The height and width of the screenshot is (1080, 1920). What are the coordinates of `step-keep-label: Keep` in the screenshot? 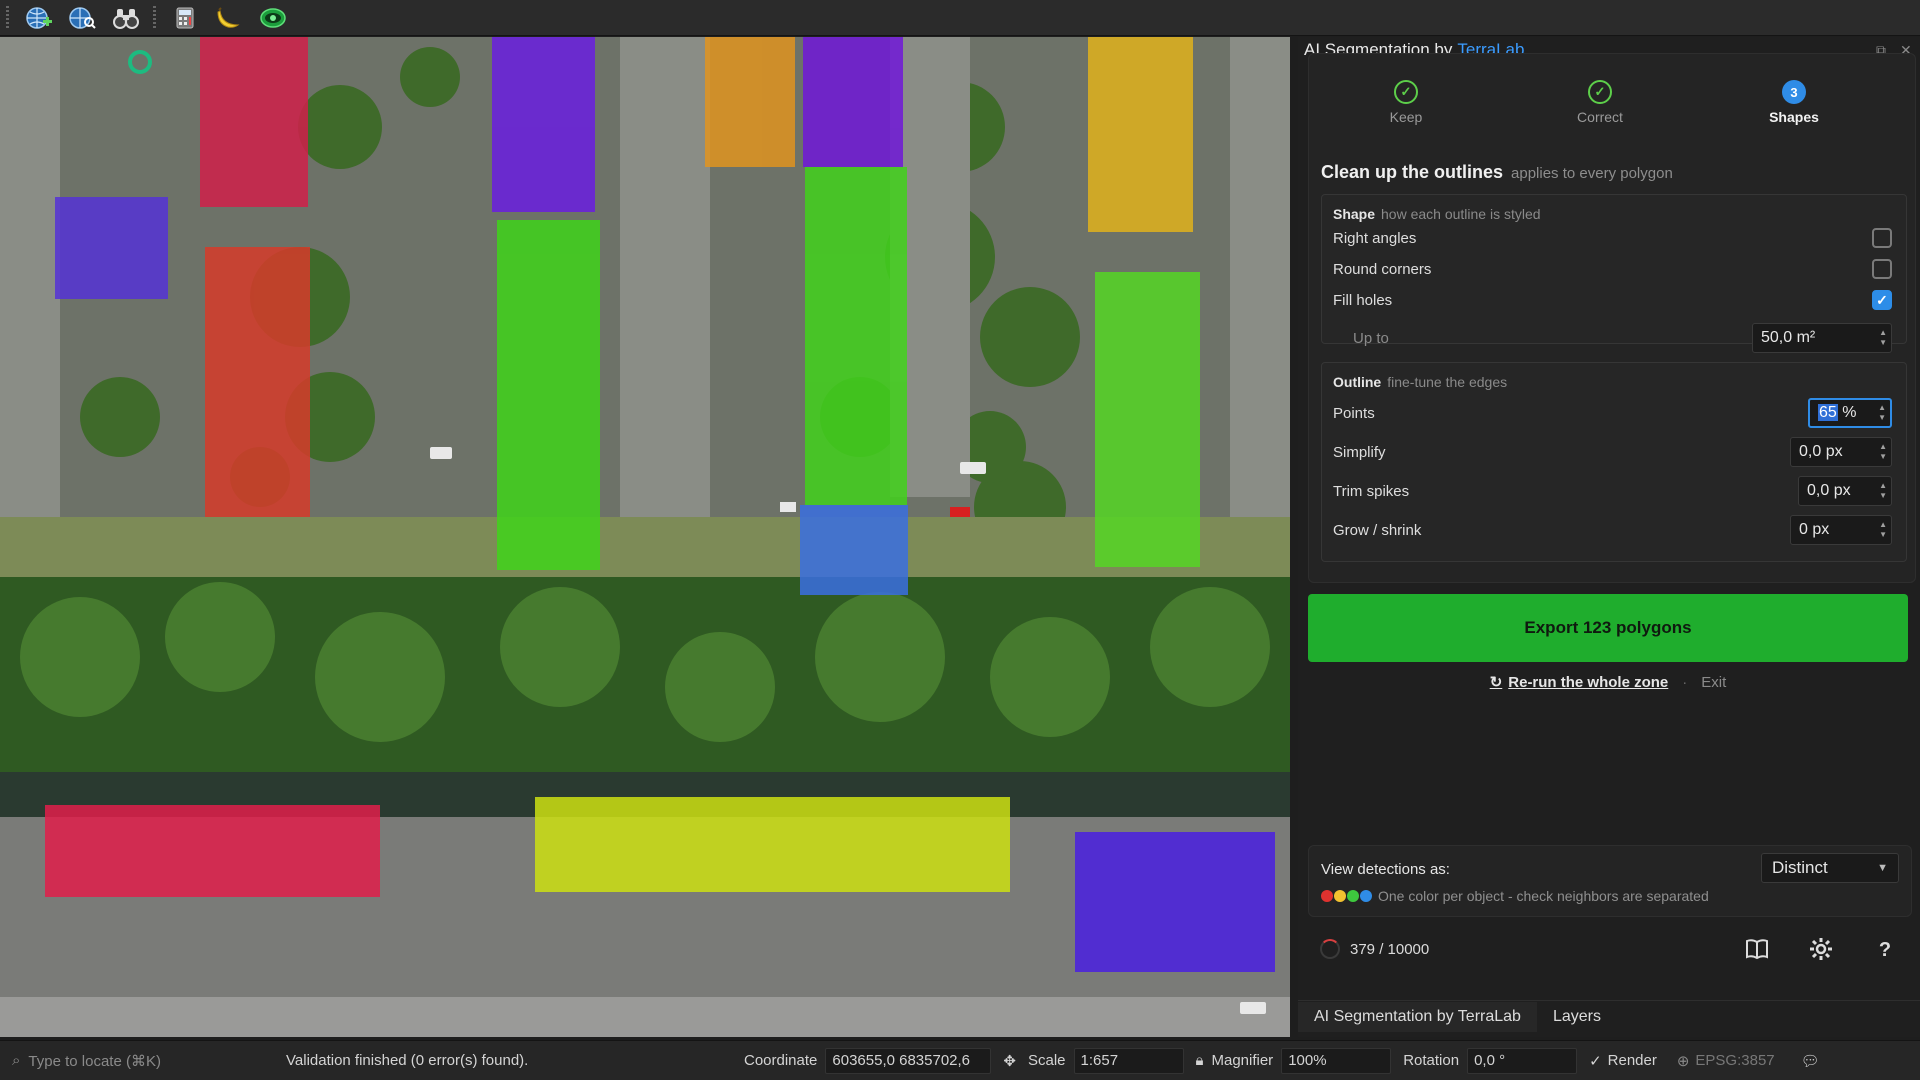 It's located at (1406, 117).